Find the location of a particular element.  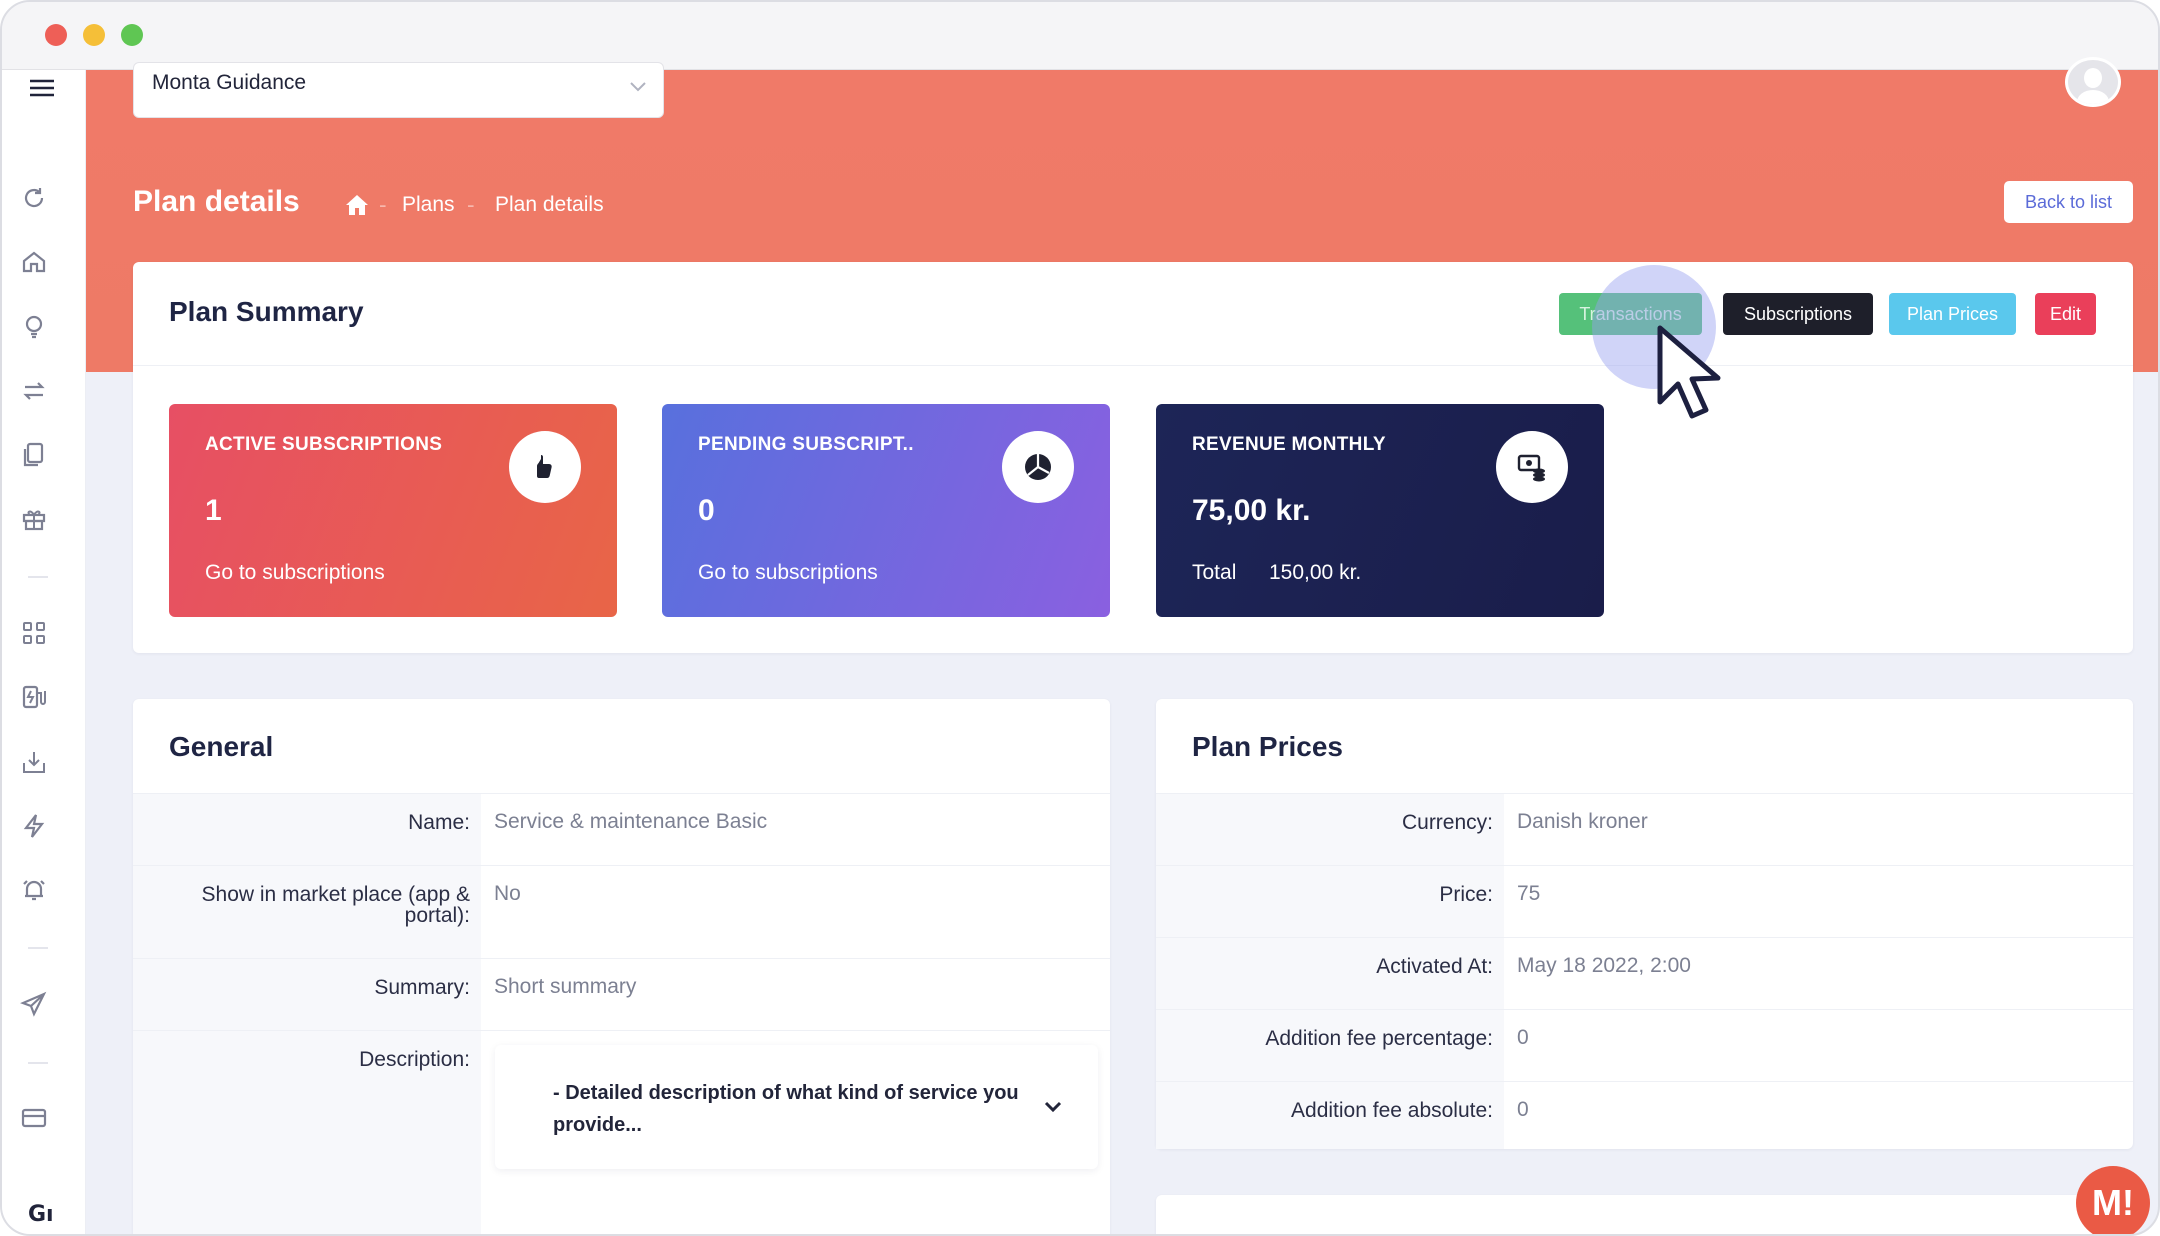

charger-icon is located at coordinates (34, 697).